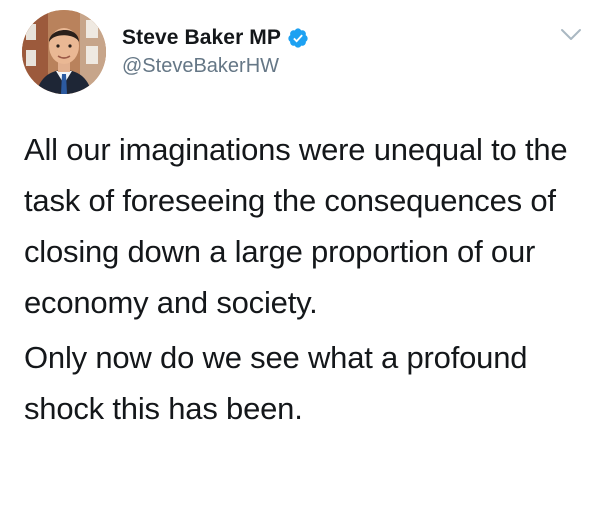 The image size is (600, 506). What do you see at coordinates (215, 51) in the screenshot?
I see `author-names: Steve Baker MP @SteveBakerHW` at bounding box center [215, 51].